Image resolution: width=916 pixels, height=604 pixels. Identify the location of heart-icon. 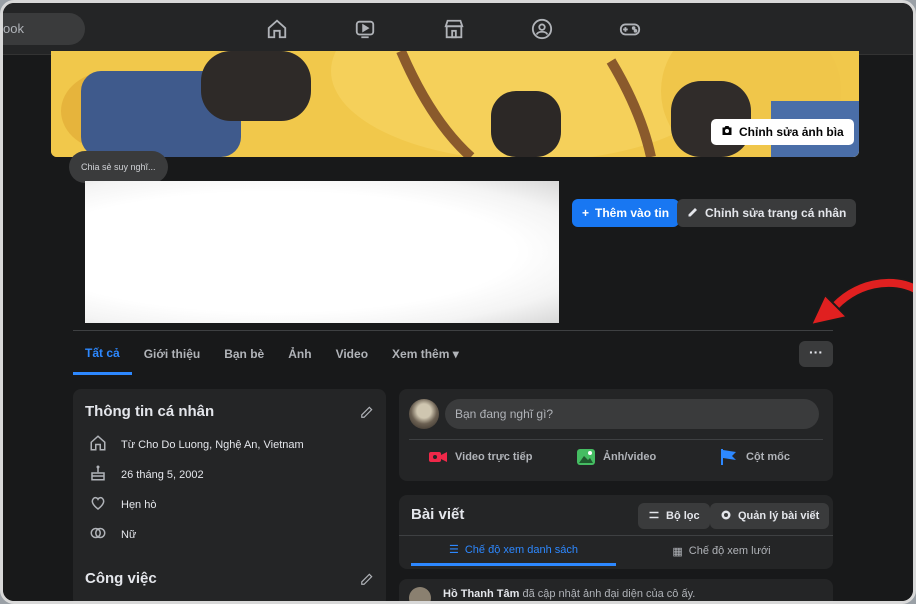
(98, 504).